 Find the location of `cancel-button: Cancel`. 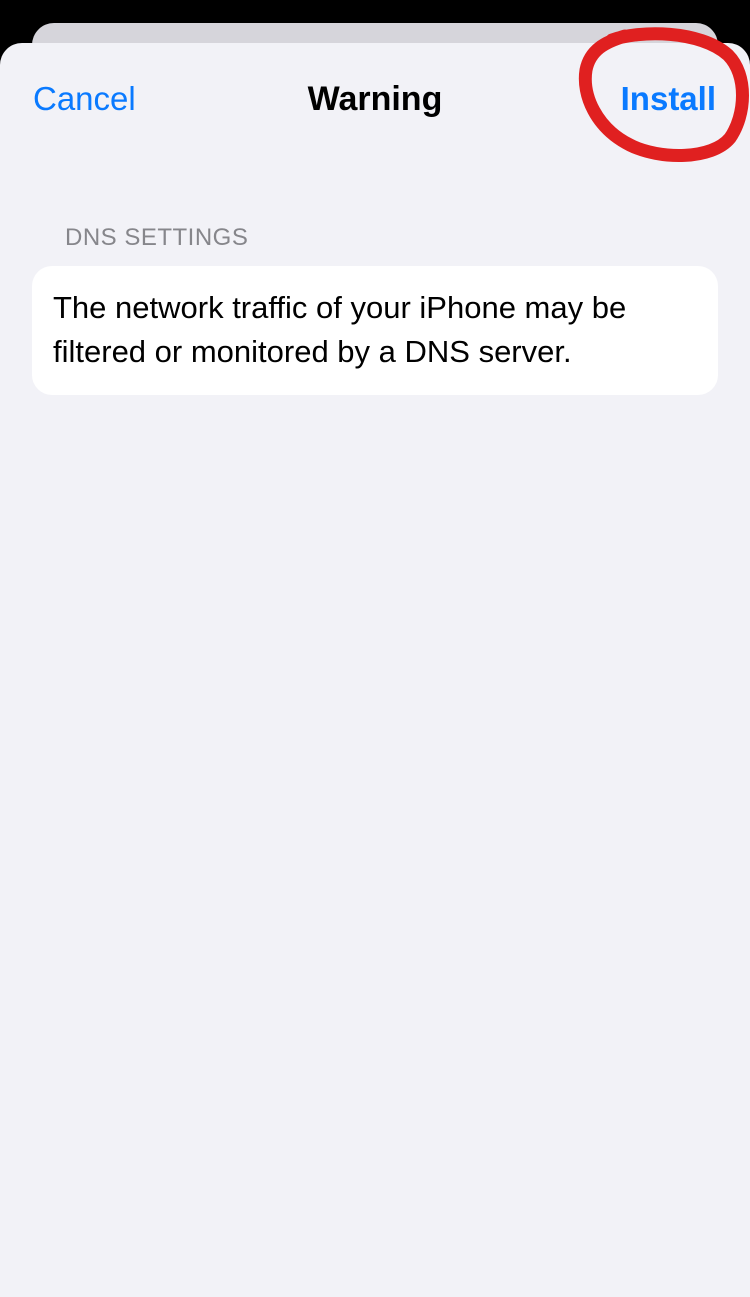

cancel-button: Cancel is located at coordinates (84, 99).